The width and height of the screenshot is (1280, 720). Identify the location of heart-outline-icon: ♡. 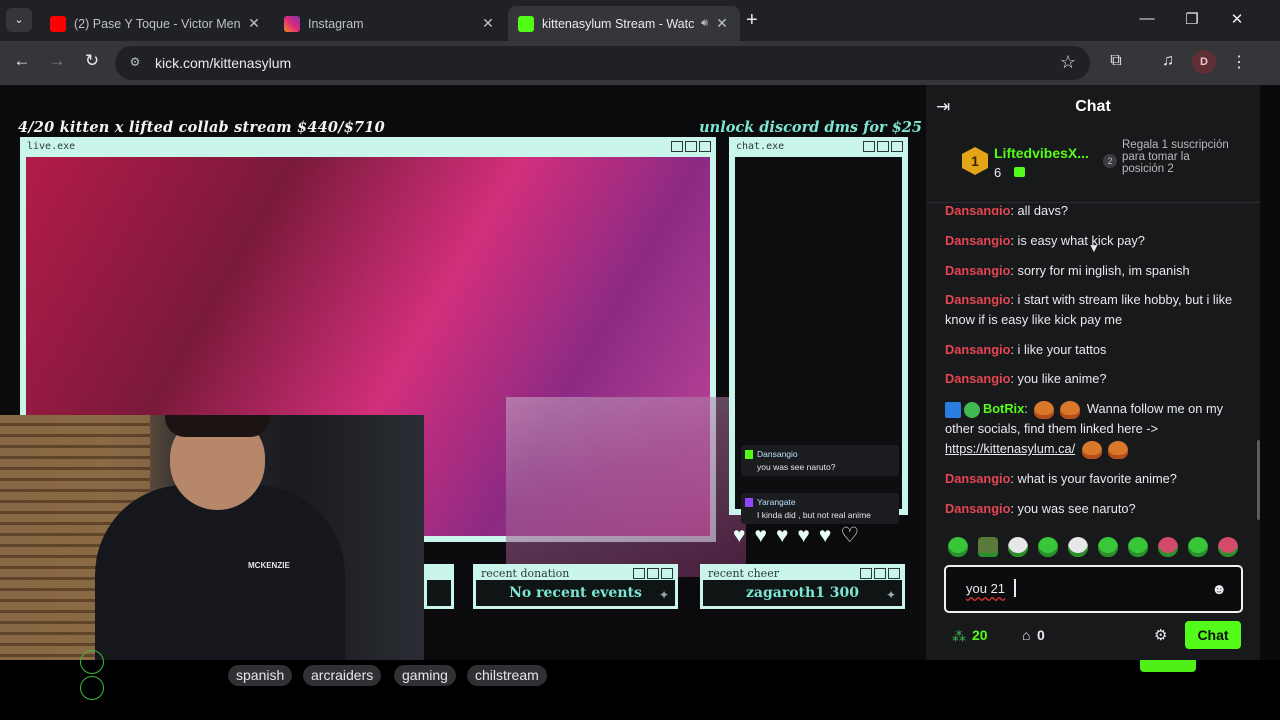
(850, 535).